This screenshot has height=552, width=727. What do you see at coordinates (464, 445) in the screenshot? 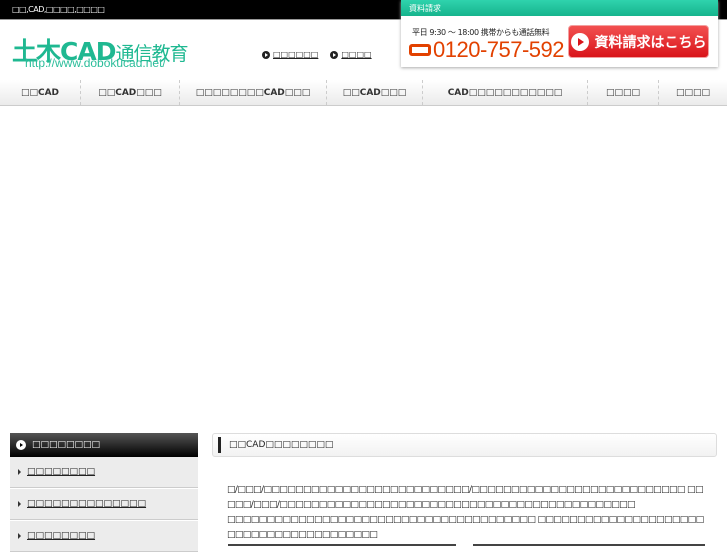
I see `main-heading: □□CAD□□□□□□□□` at bounding box center [464, 445].